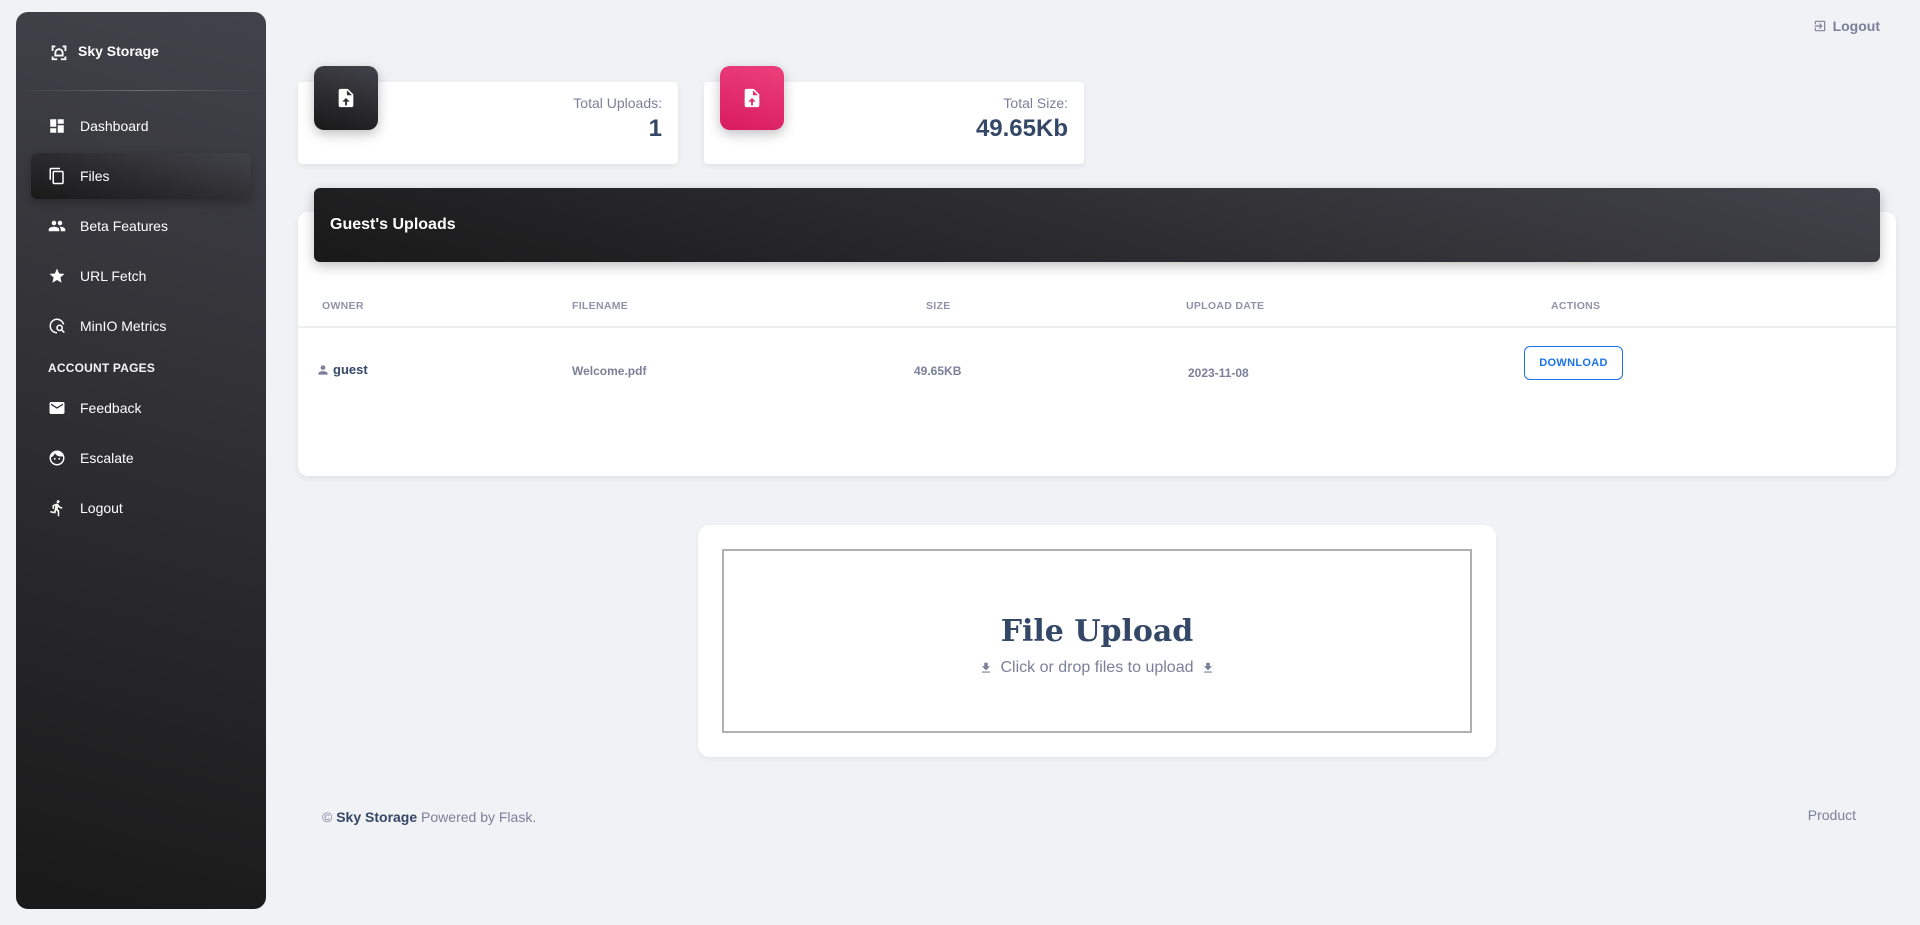 The image size is (1920, 925). I want to click on table-header, so click(1097, 311).